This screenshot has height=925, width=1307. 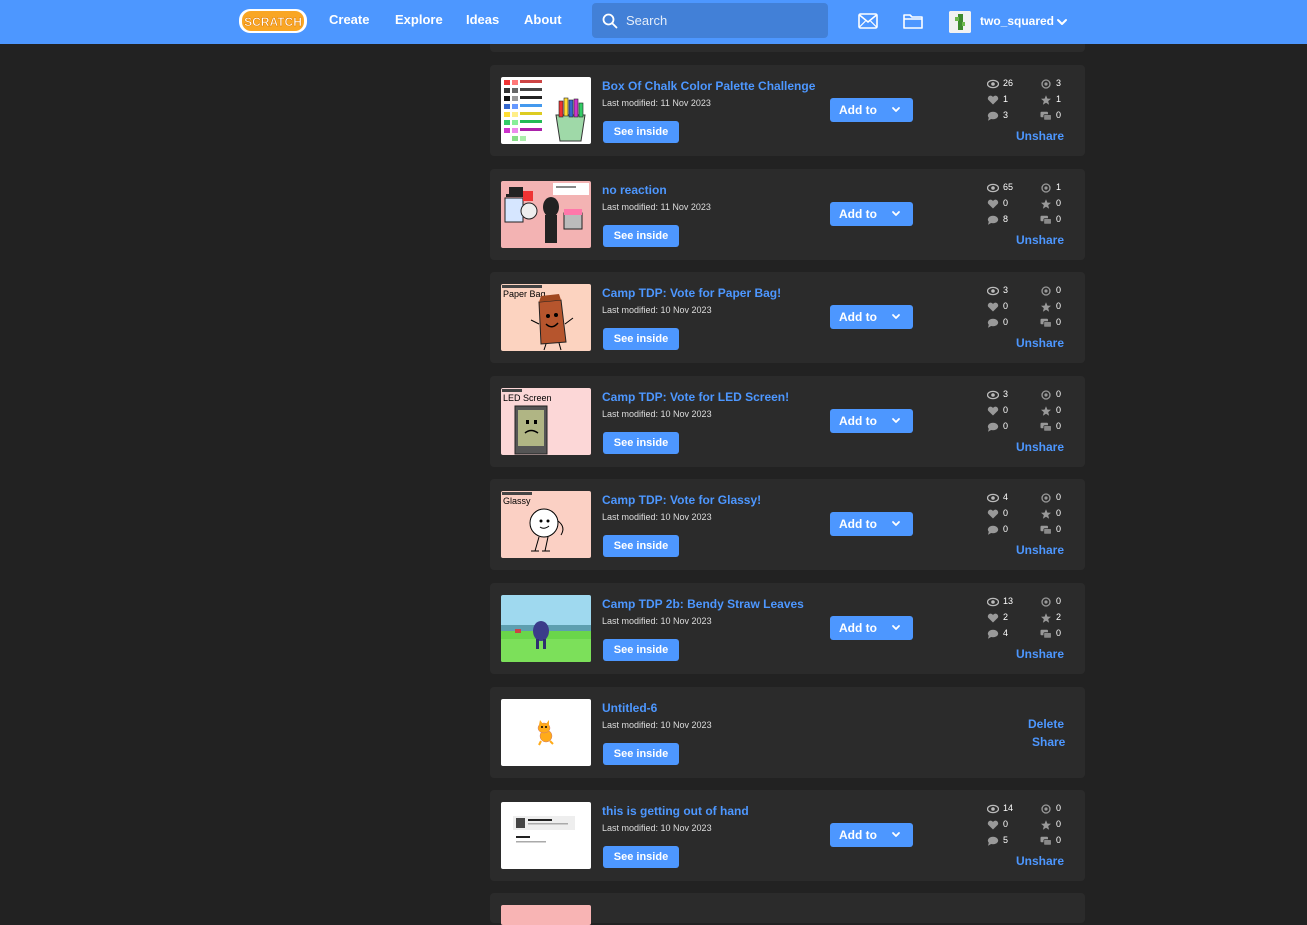 What do you see at coordinates (610, 21) in the screenshot?
I see `search-icon` at bounding box center [610, 21].